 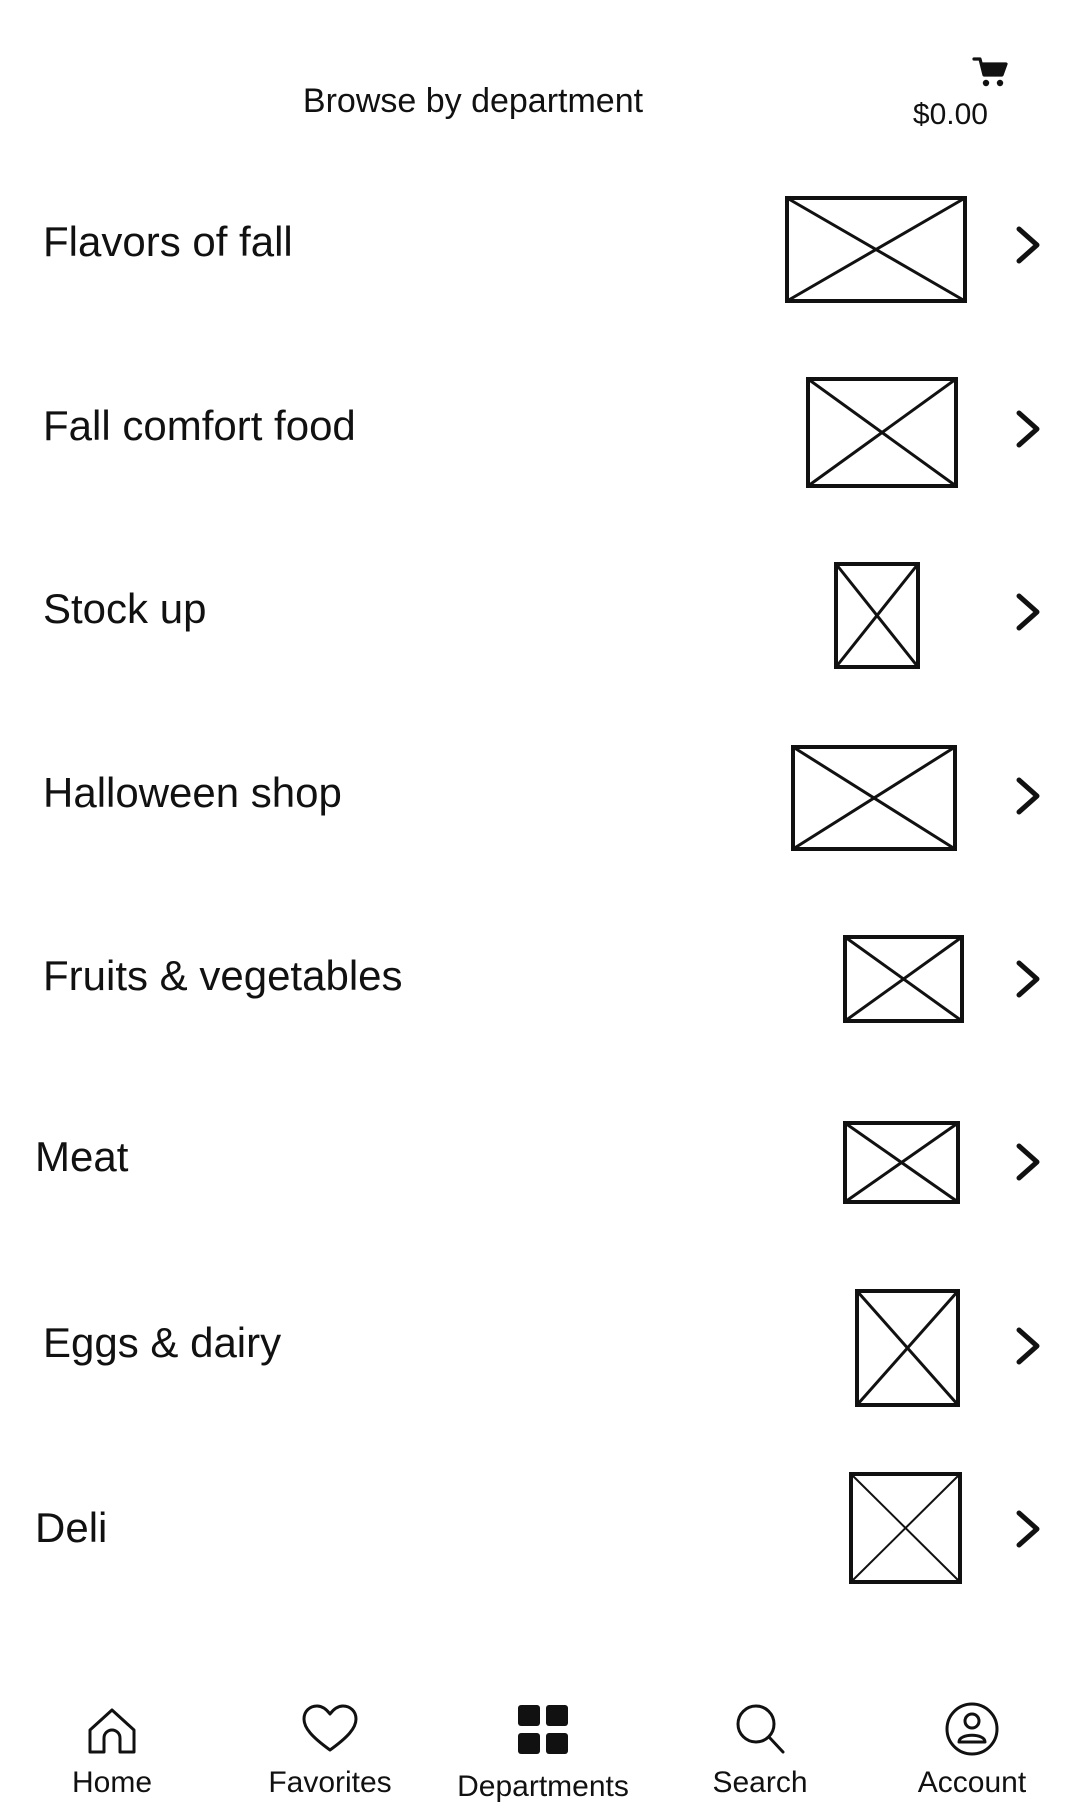 What do you see at coordinates (991, 72) in the screenshot?
I see `shopping-cart-icon` at bounding box center [991, 72].